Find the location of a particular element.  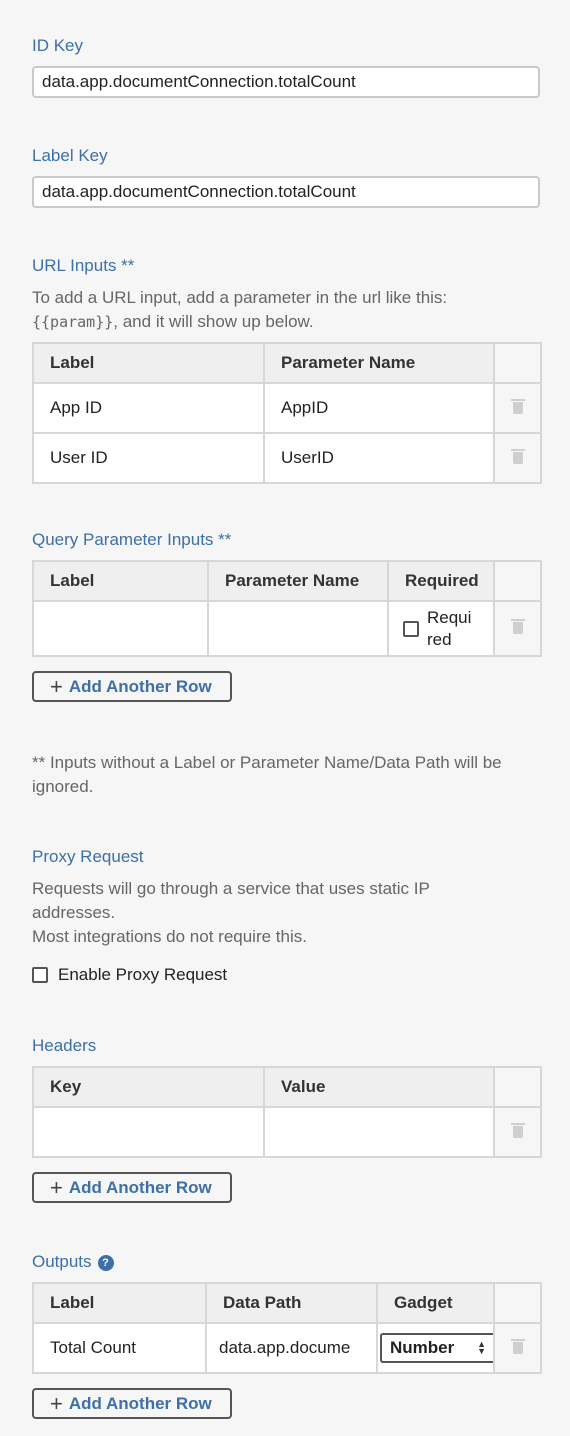

outputs-header-data-path: Data Path is located at coordinates (291, 1303).